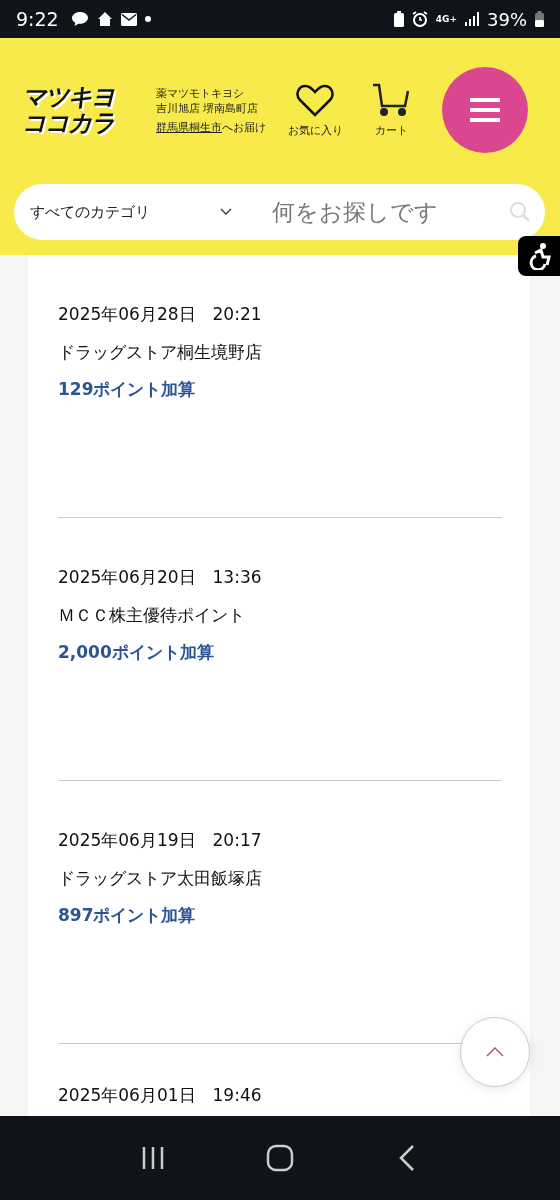 The width and height of the screenshot is (560, 1200). I want to click on favorites-button: お気に入り, so click(315, 110).